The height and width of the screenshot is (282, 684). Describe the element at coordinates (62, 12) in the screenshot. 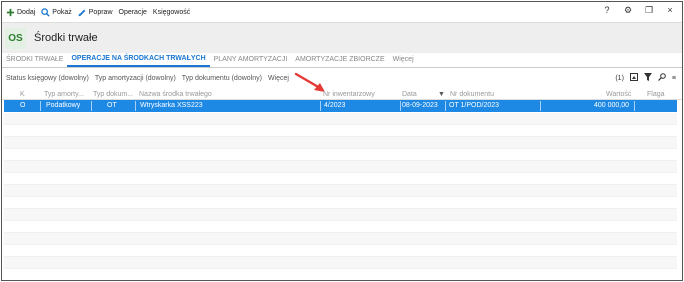

I see `show-label: Pokaż` at that location.